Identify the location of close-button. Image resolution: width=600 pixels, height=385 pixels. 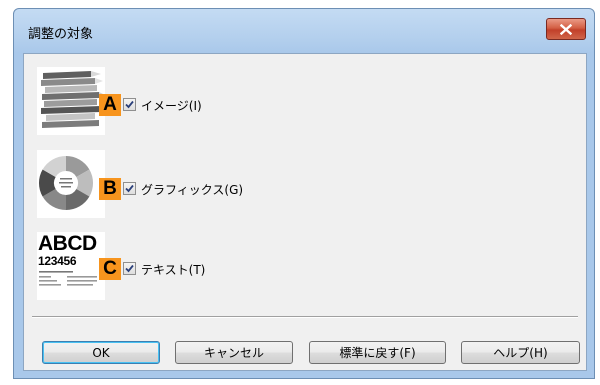
(566, 29).